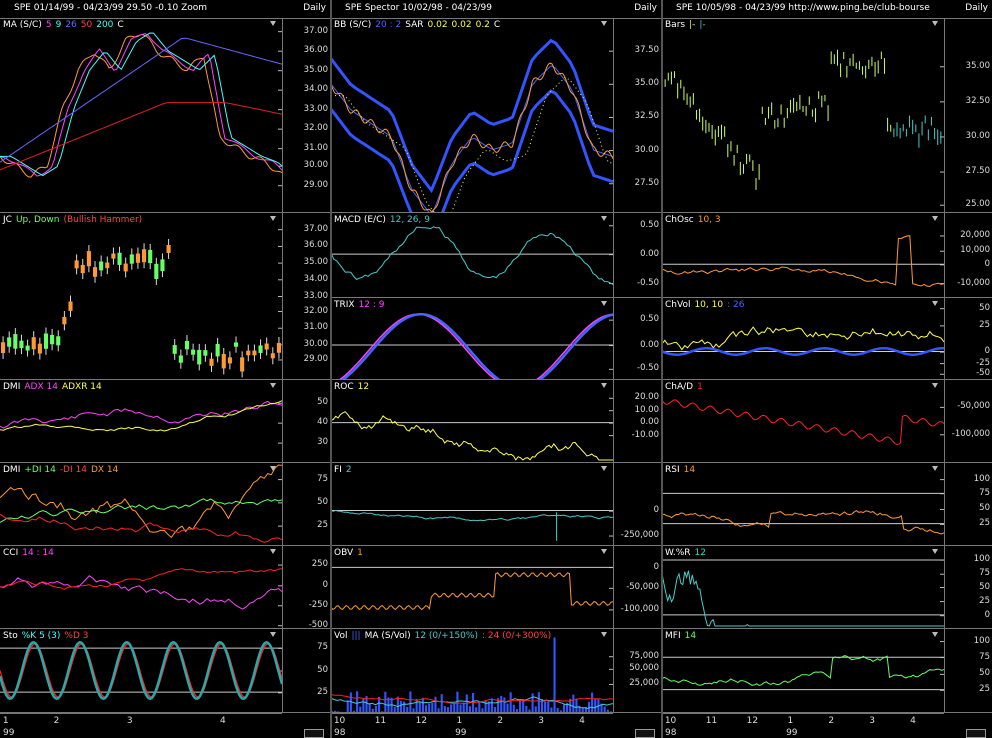 Image resolution: width=992 pixels, height=738 pixels. What do you see at coordinates (73, 470) in the screenshot?
I see `indicator-label-part: -DI 14` at bounding box center [73, 470].